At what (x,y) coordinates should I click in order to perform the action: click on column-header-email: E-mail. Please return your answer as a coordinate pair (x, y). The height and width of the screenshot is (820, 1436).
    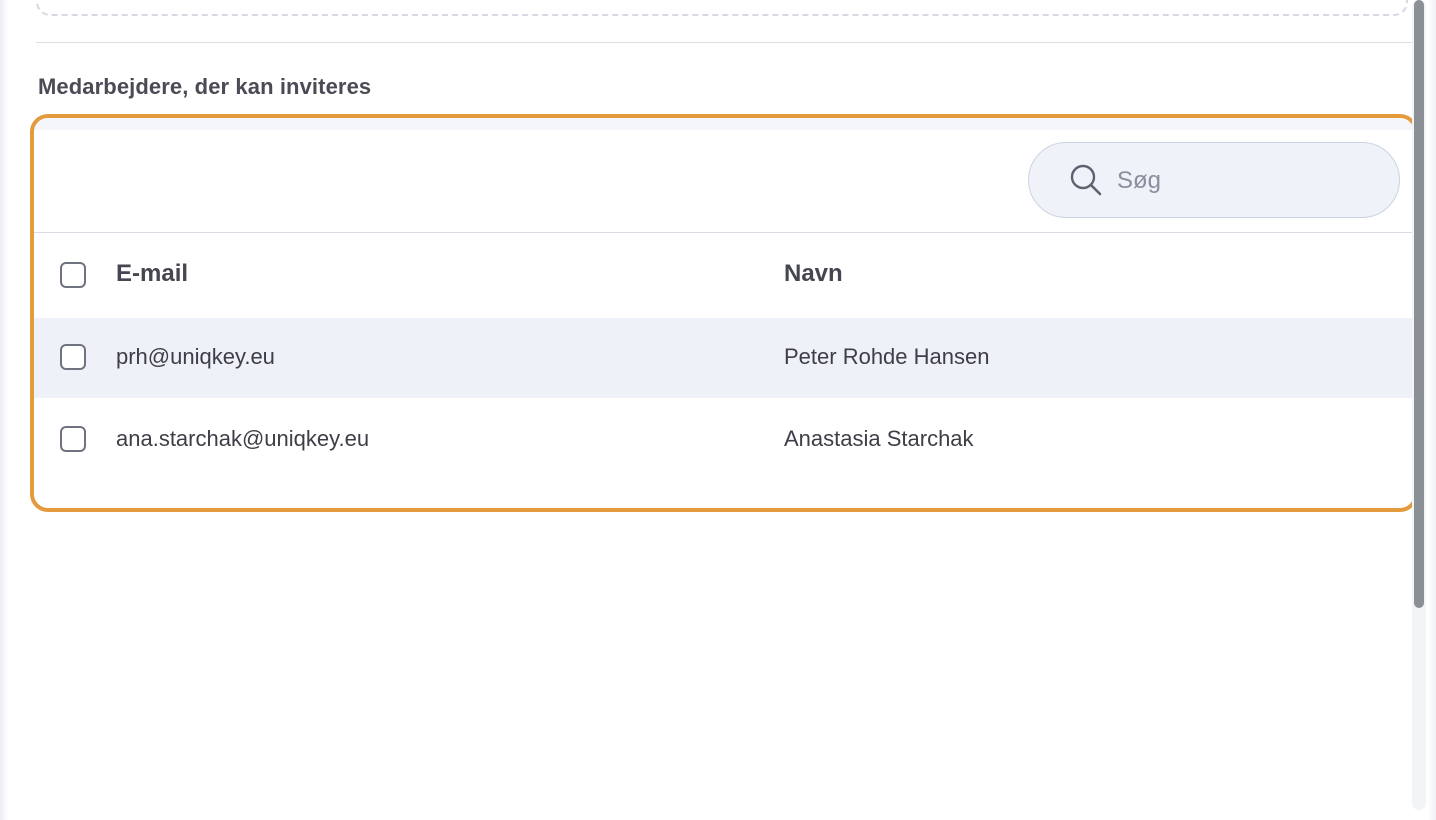
    Looking at the image, I should click on (152, 274).